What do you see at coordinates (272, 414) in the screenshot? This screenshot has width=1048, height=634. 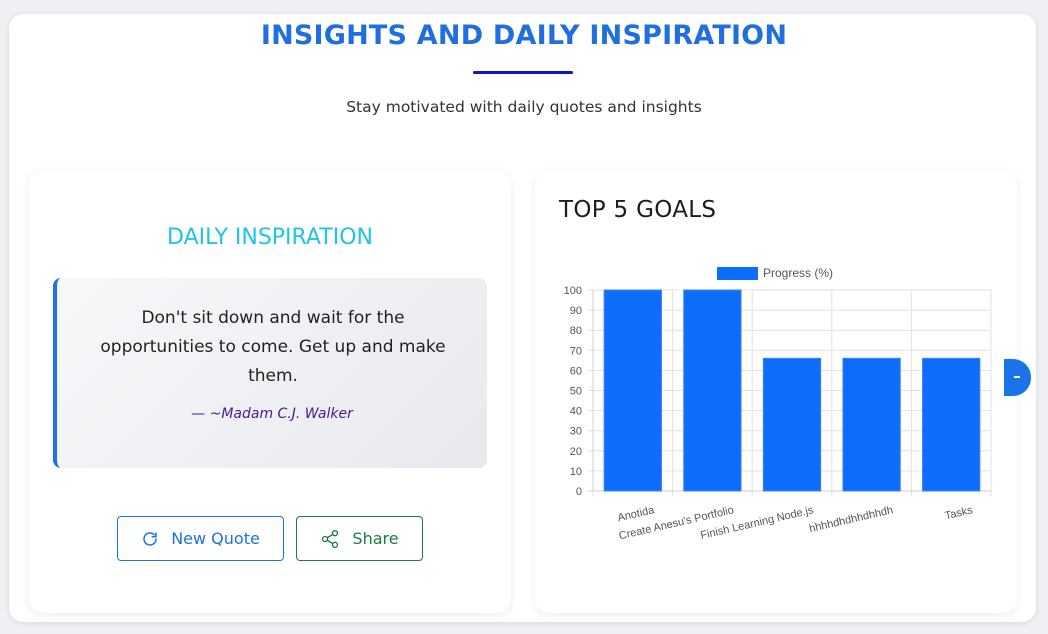 I see `quote-author: — ~Madam C.J. Walker` at bounding box center [272, 414].